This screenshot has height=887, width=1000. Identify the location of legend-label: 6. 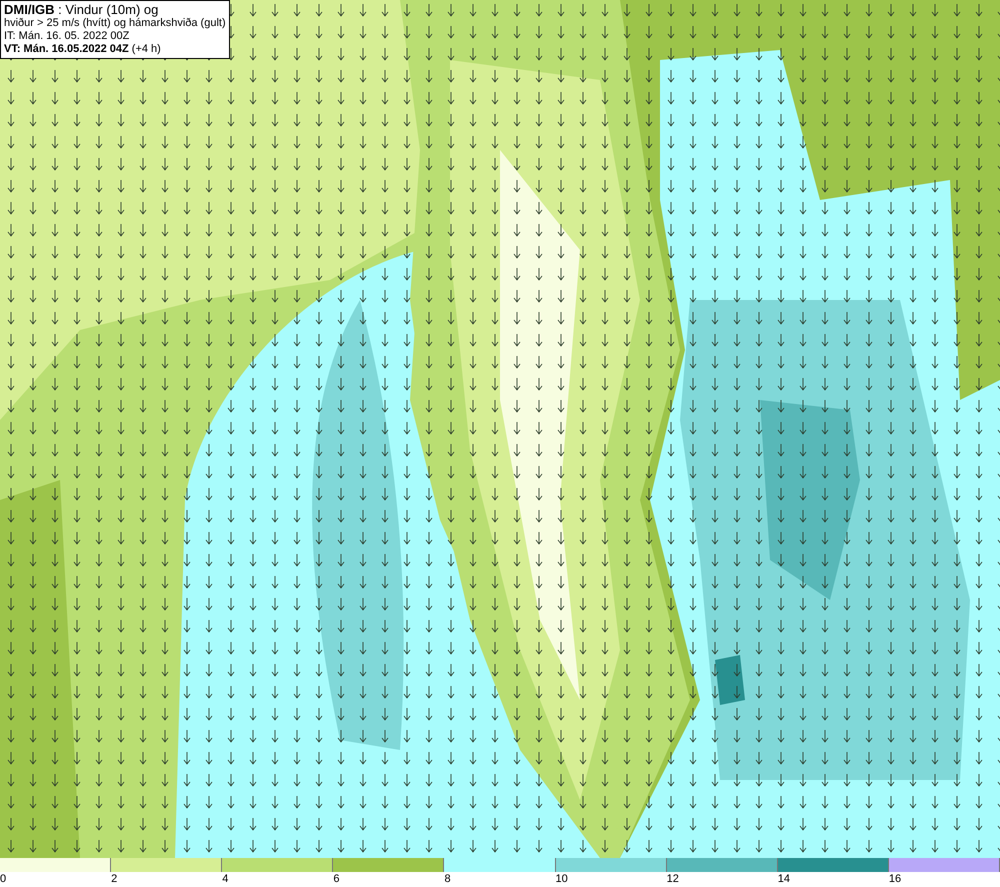
(336, 879).